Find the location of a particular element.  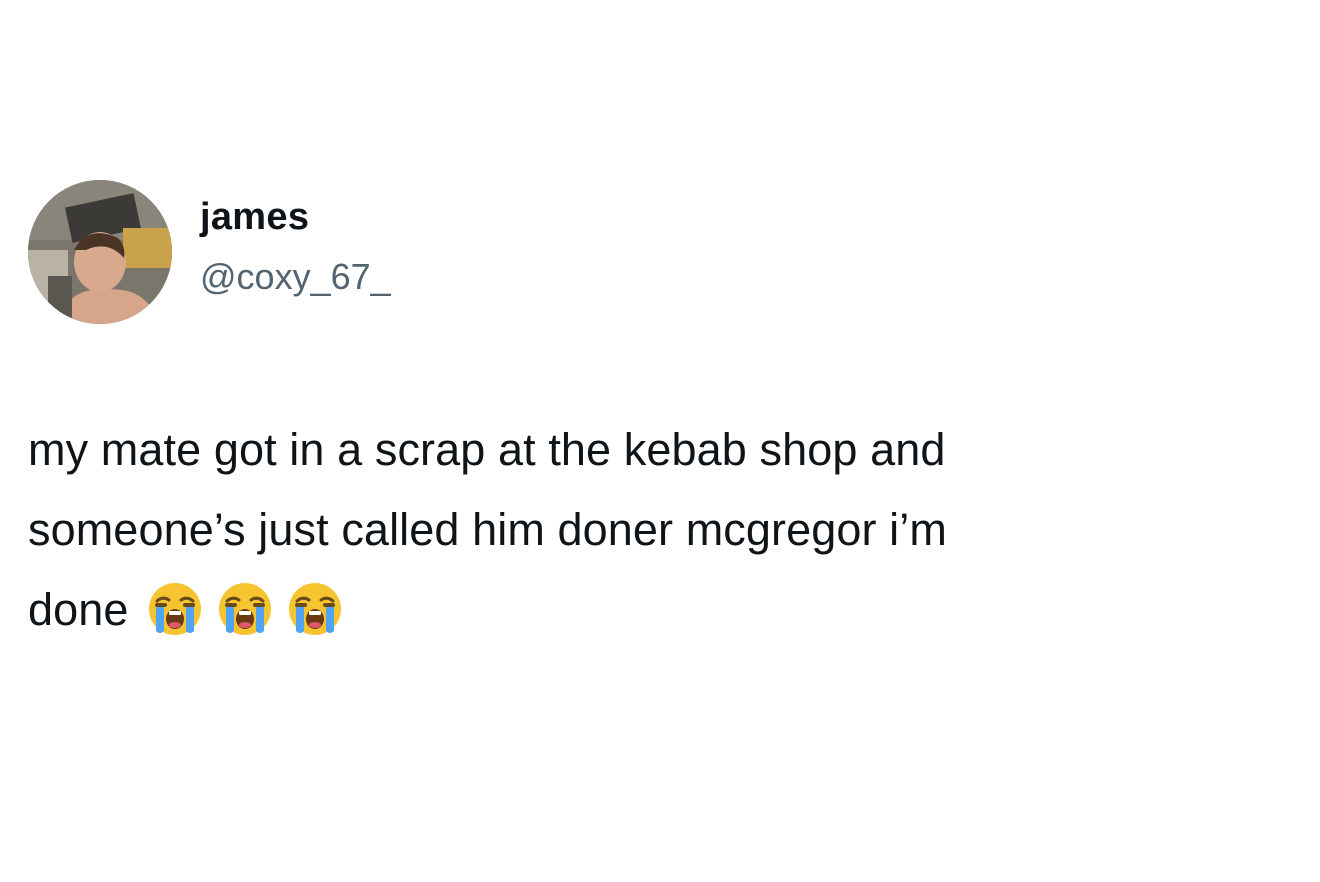

author-handle: @coxy_67_ is located at coordinates (295, 277).